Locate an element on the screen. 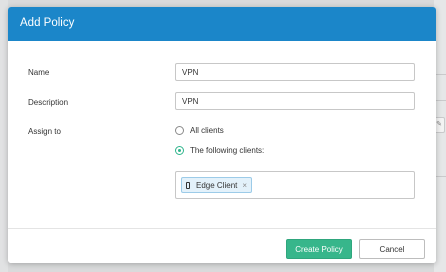  following-clients-radio is located at coordinates (179, 150).